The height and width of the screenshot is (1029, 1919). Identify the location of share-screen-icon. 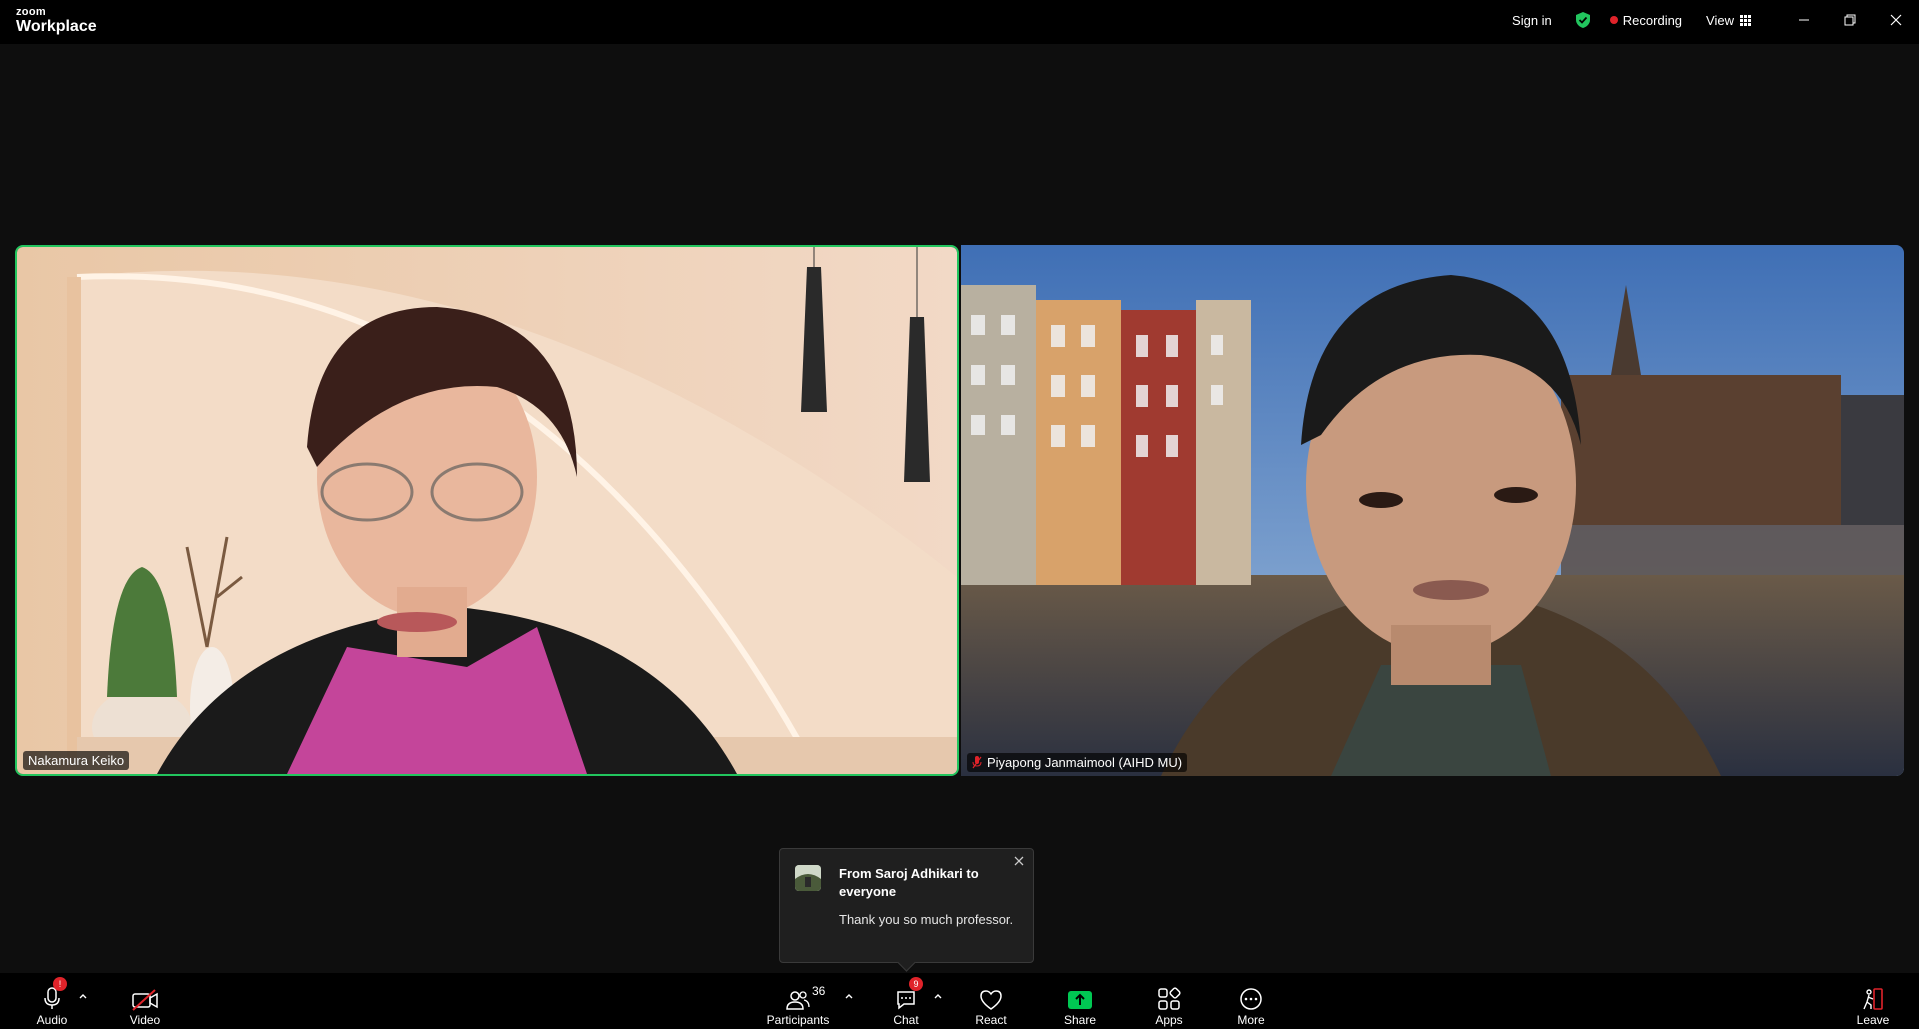
(1080, 1000).